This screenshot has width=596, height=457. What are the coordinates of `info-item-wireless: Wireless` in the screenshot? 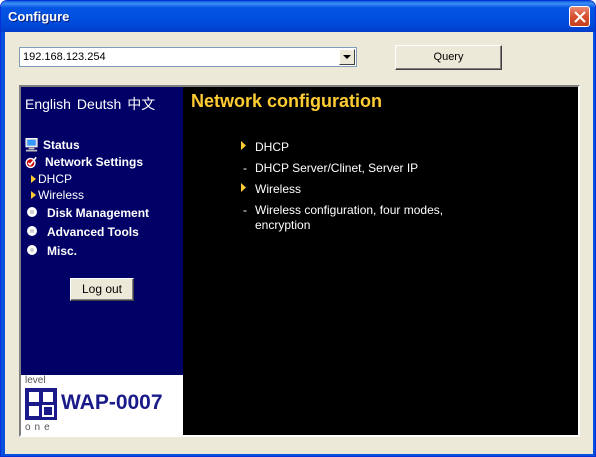 It's located at (301, 190).